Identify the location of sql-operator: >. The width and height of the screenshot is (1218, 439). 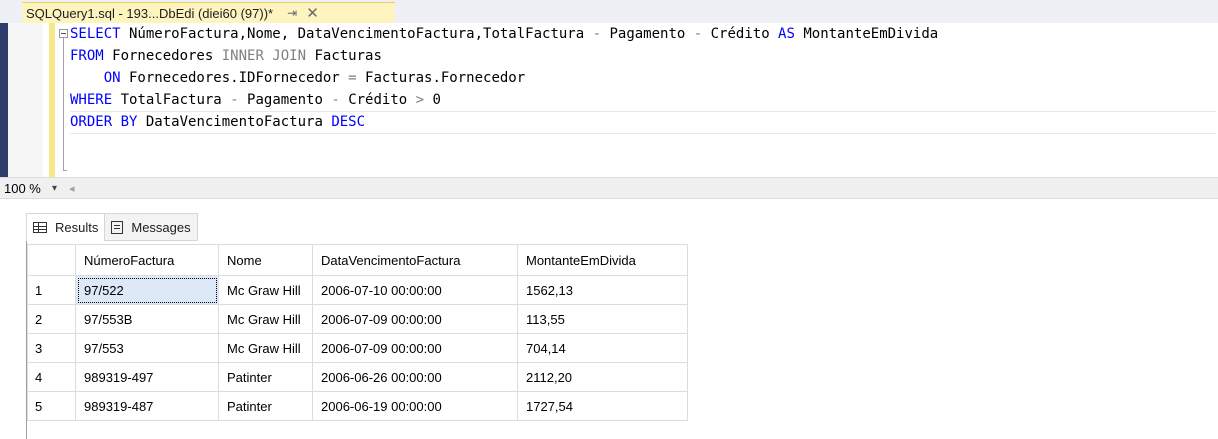
(420, 100).